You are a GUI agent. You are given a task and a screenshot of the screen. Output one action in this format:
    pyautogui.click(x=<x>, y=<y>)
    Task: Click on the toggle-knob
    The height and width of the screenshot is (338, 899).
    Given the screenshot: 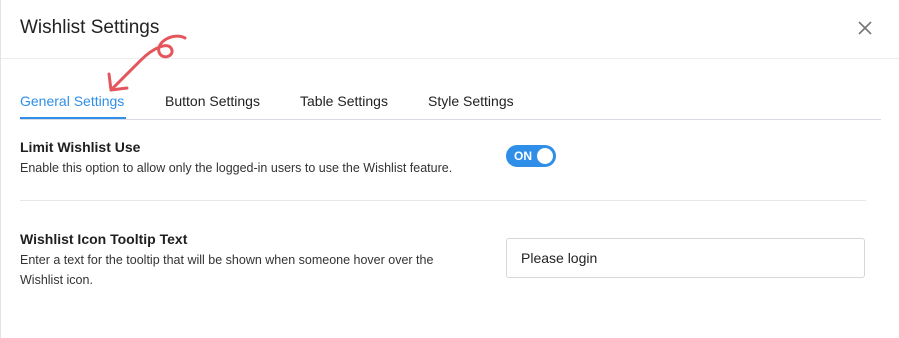 What is the action you would take?
    pyautogui.click(x=545, y=156)
    